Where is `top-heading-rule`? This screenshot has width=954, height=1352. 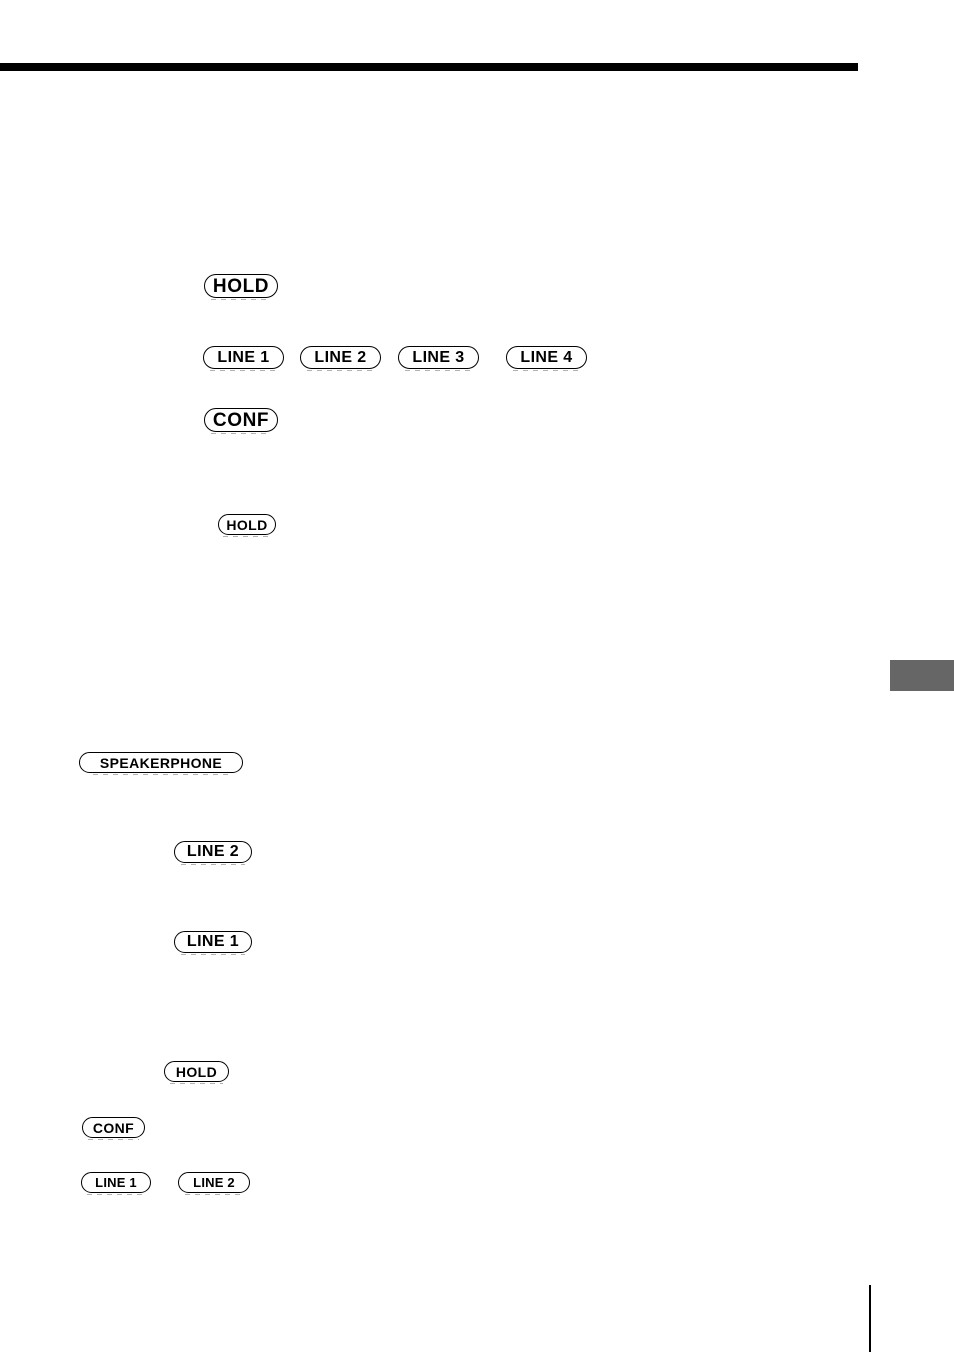 top-heading-rule is located at coordinates (429, 67).